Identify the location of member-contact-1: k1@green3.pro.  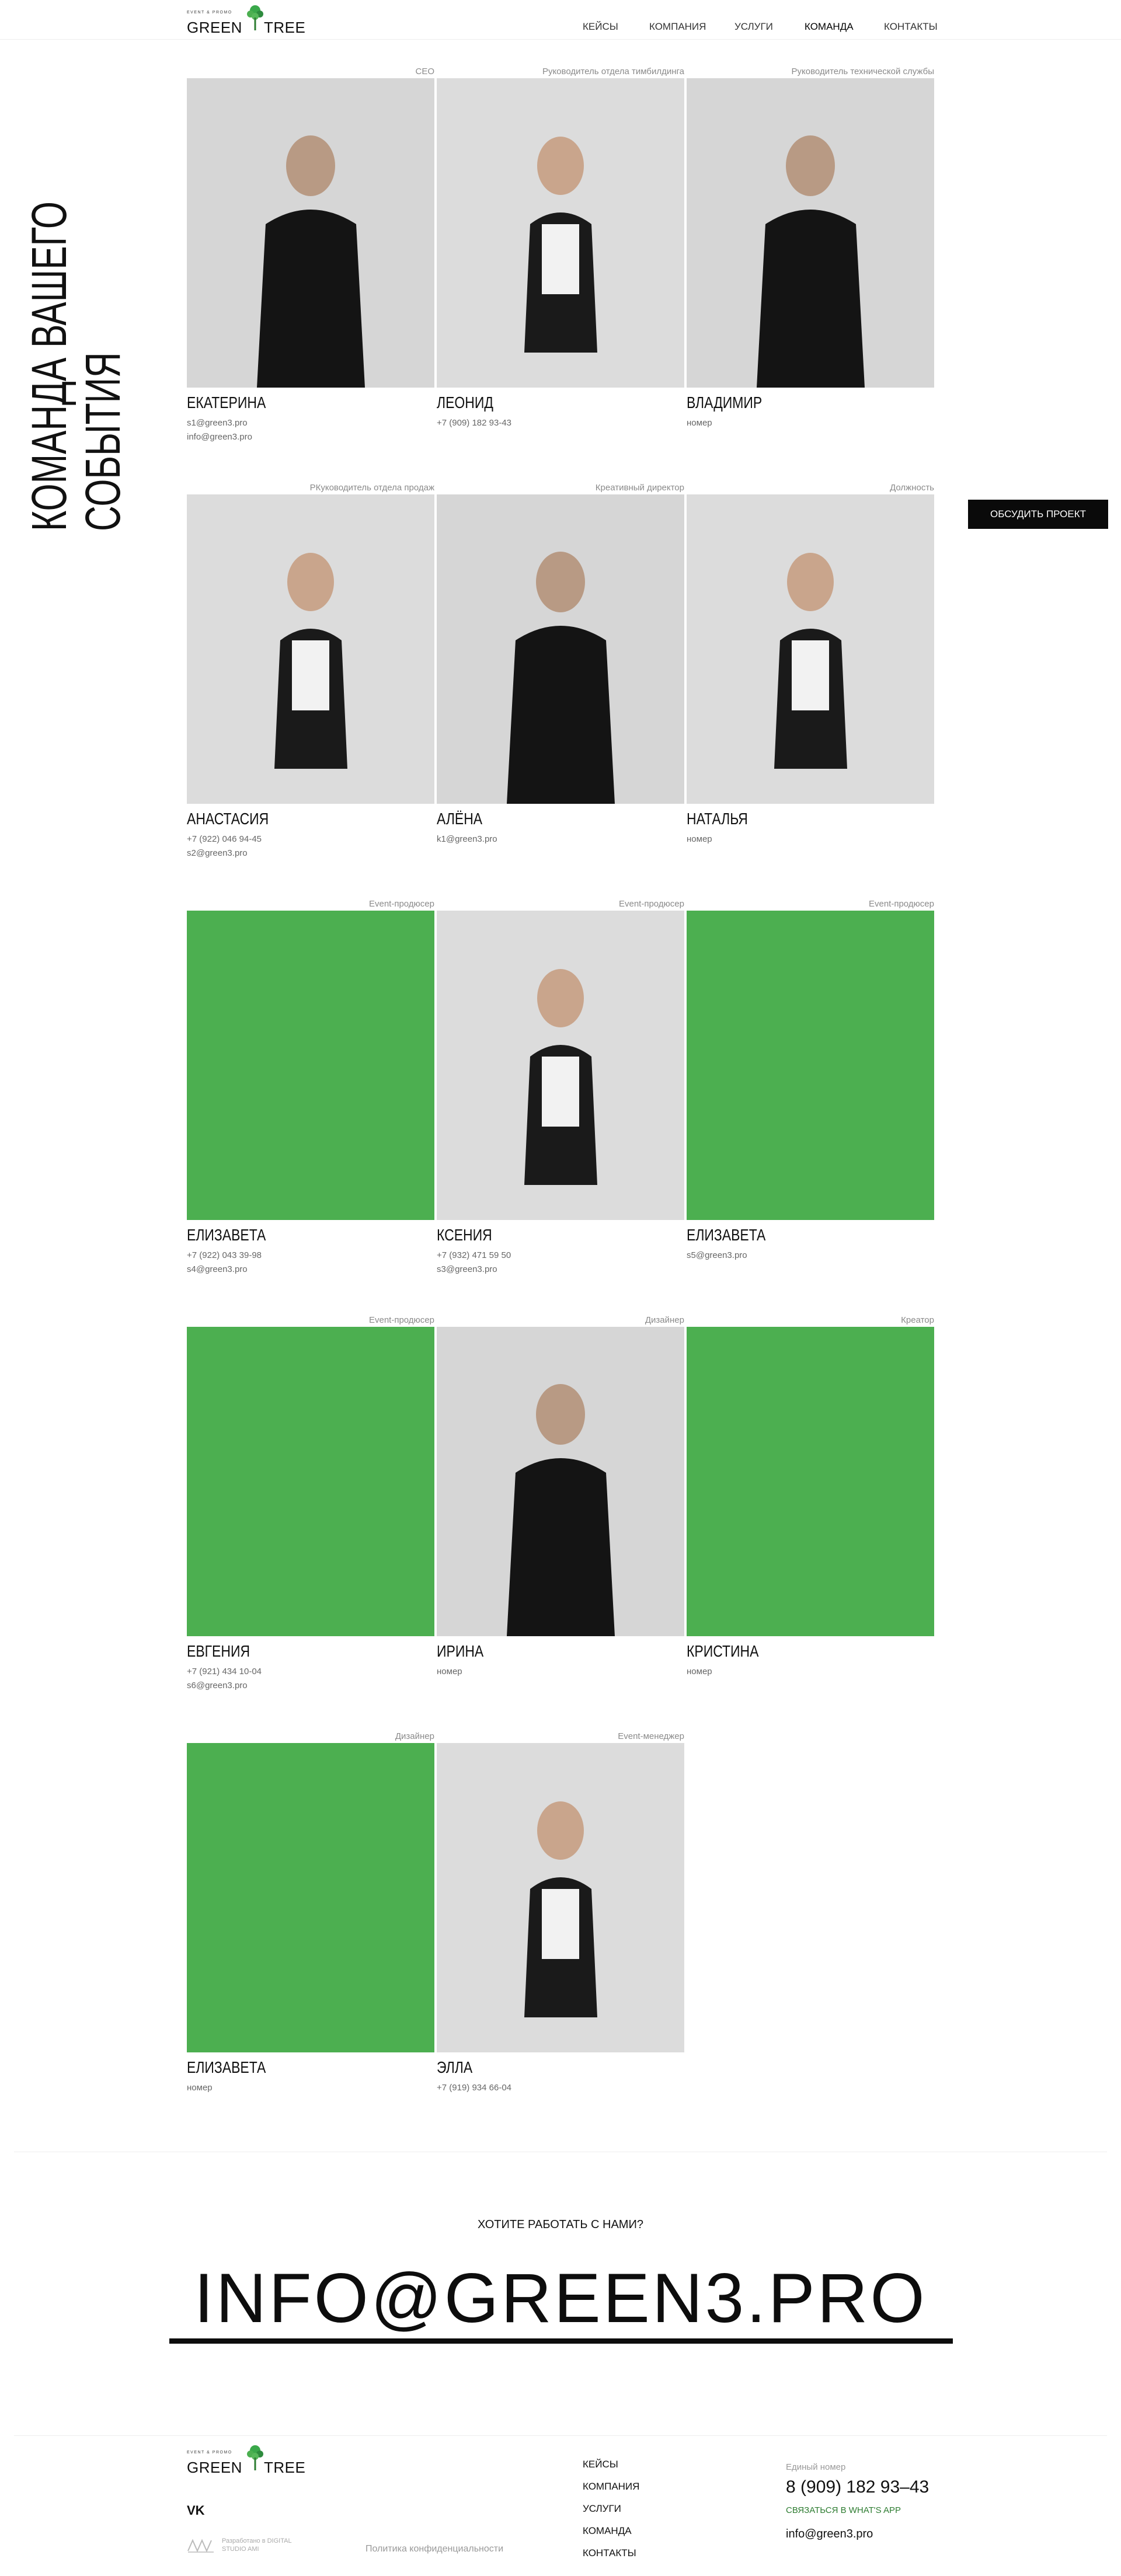
(467, 839).